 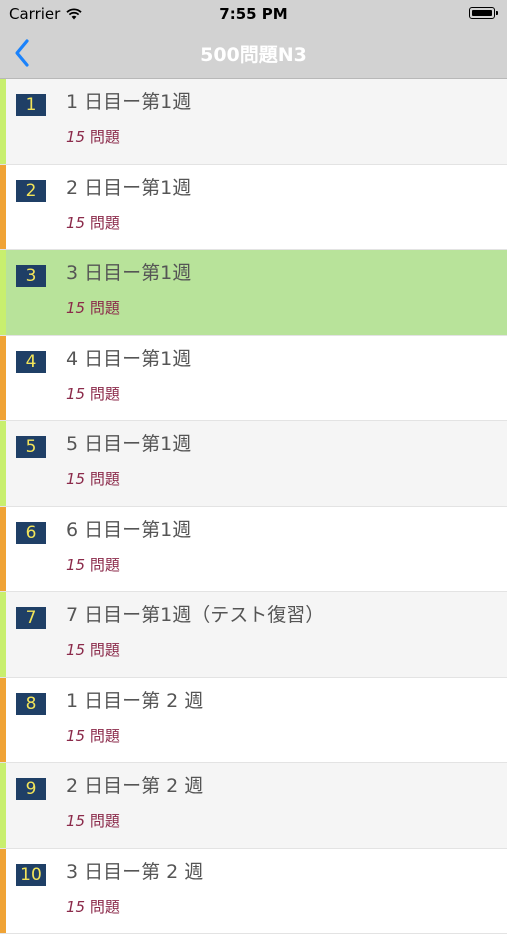 What do you see at coordinates (31, 875) in the screenshot?
I see `number-badge: 10` at bounding box center [31, 875].